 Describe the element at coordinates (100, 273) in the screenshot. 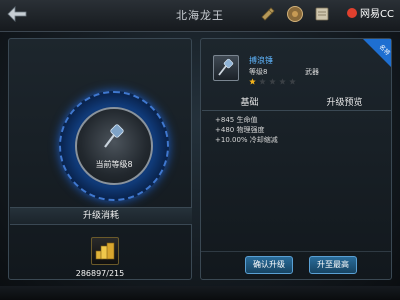

I see `upgrade-cost-value: 286897/215` at that location.